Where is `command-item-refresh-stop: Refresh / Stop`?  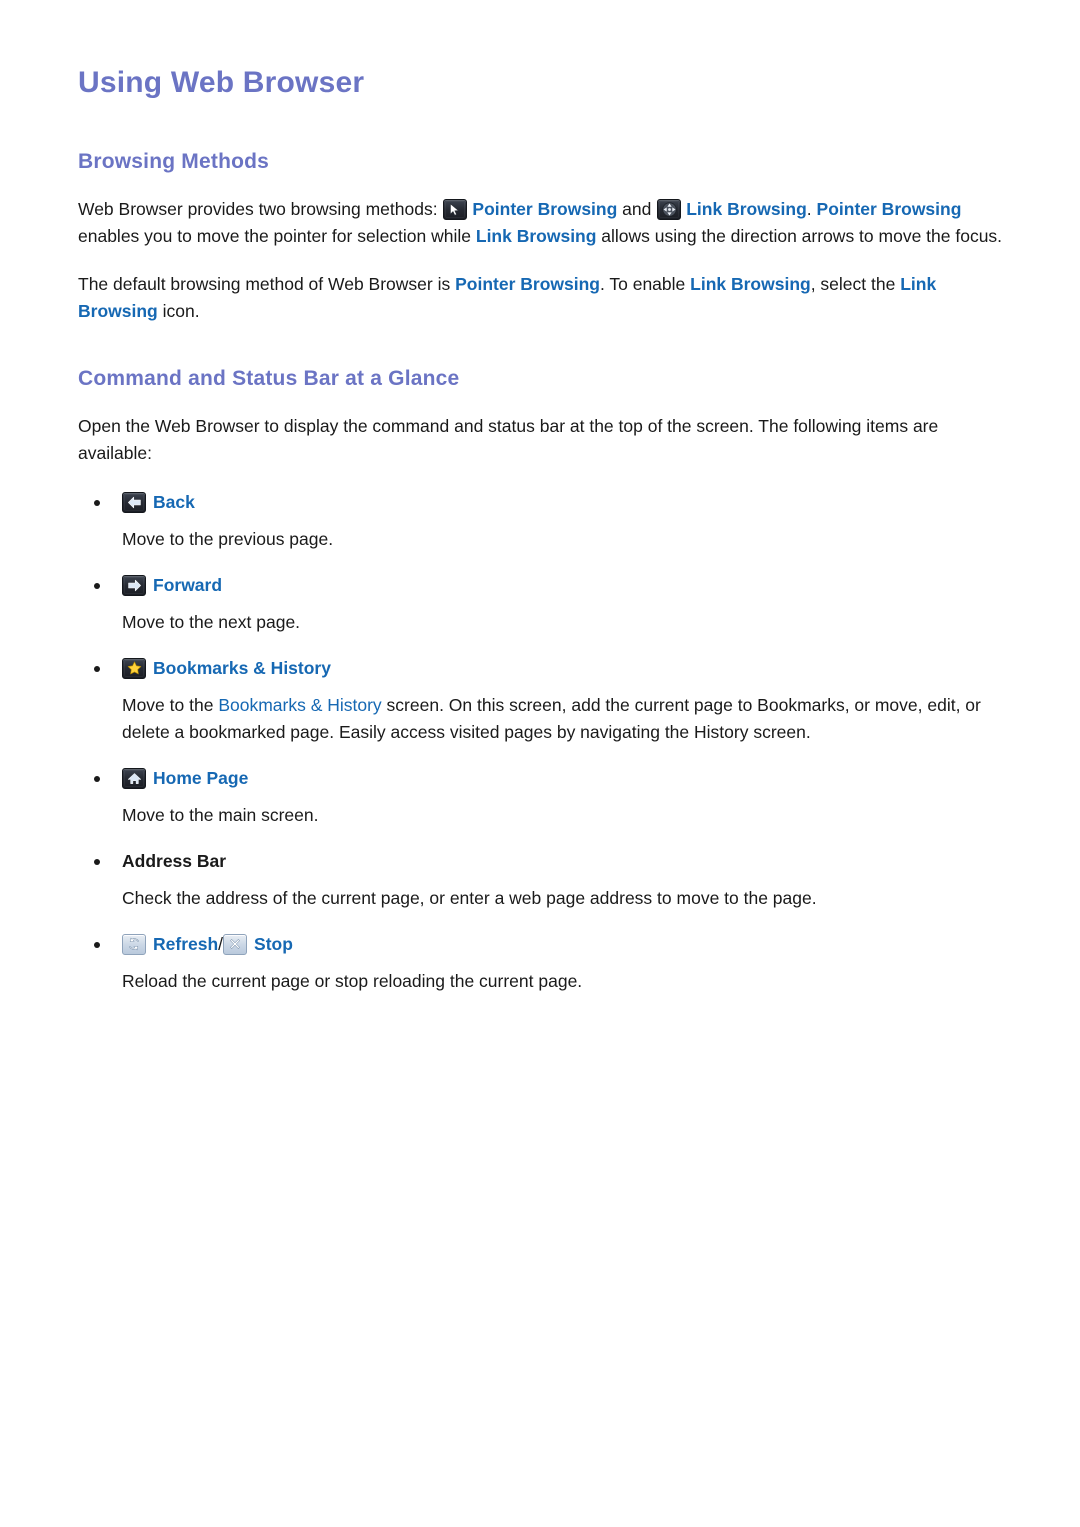
command-item-refresh-stop: Refresh / Stop is located at coordinates (543, 944).